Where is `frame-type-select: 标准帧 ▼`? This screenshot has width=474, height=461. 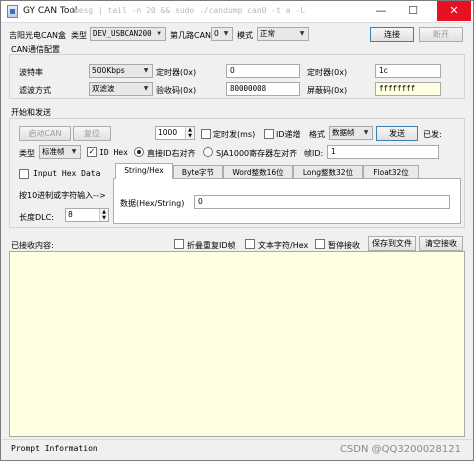 frame-type-select: 标准帧 ▼ is located at coordinates (60, 152).